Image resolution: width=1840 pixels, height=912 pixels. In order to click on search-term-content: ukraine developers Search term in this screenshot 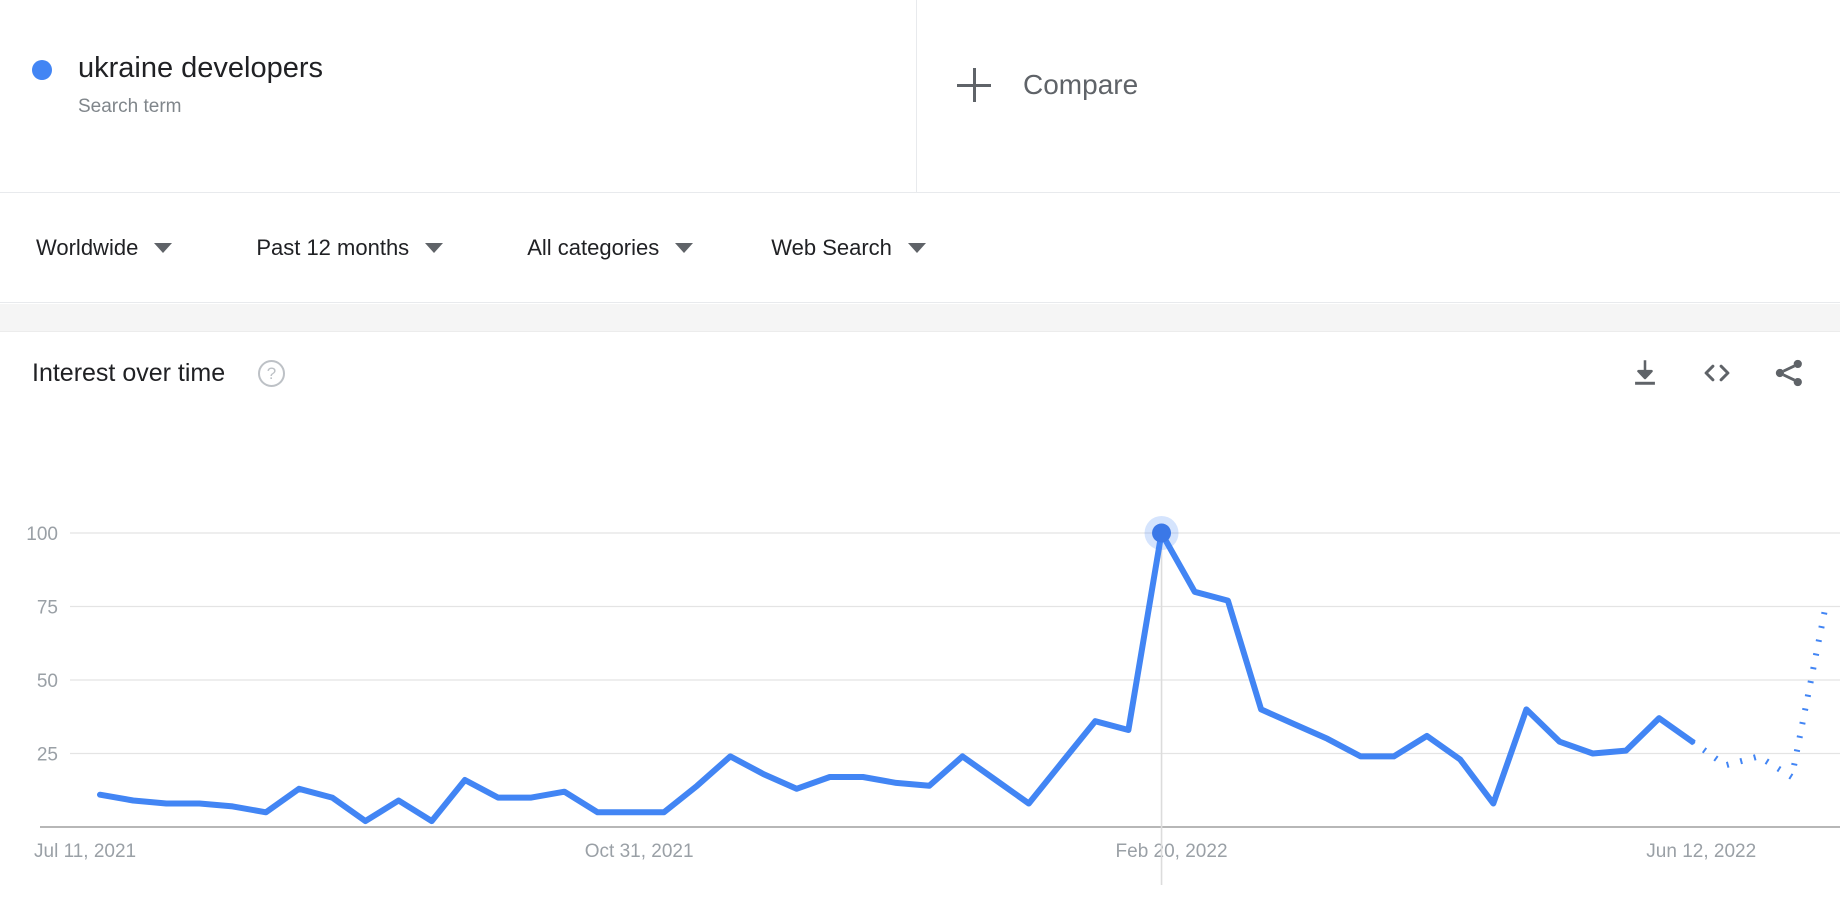, I will do `click(177, 85)`.